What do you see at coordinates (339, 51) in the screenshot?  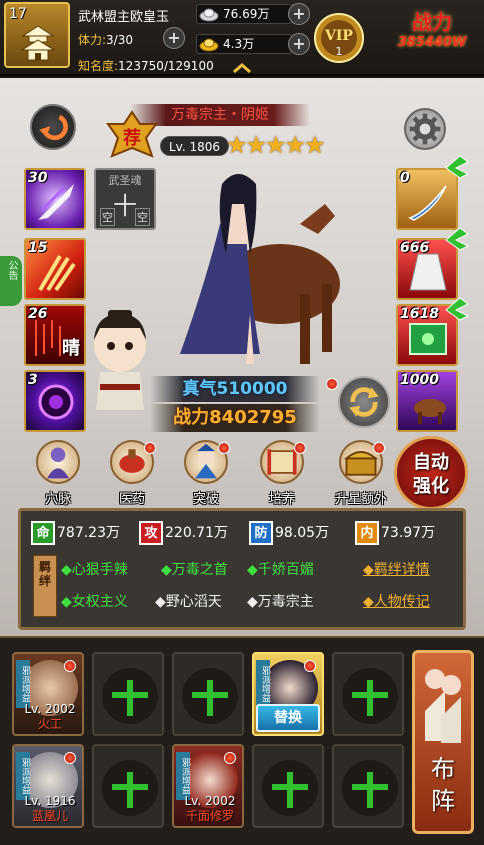 I see `vip-level: 1` at bounding box center [339, 51].